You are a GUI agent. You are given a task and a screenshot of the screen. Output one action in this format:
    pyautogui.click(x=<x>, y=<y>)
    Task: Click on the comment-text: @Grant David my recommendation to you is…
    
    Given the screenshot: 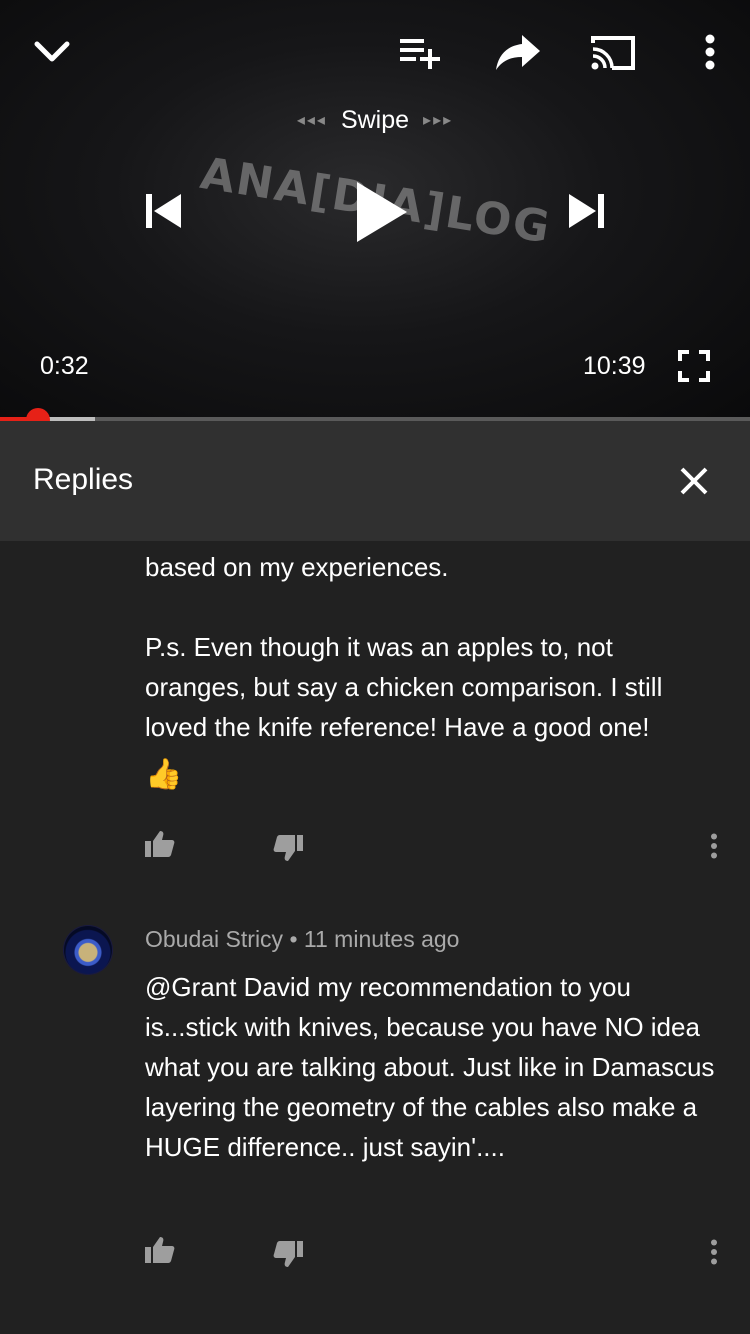 What is the action you would take?
    pyautogui.click(x=433, y=1067)
    